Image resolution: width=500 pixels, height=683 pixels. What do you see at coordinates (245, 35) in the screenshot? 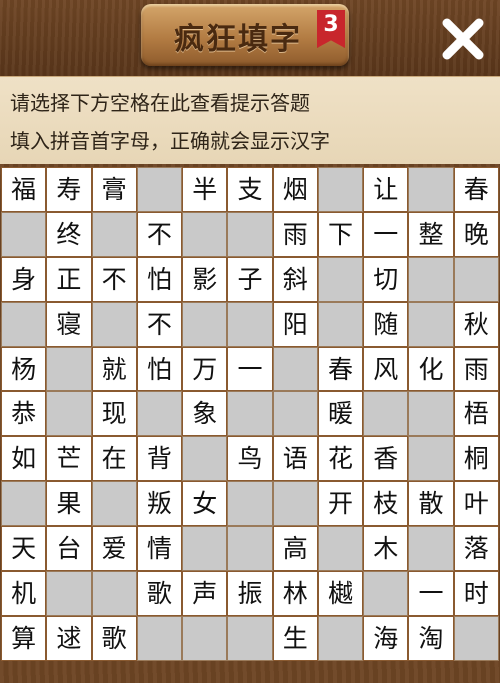
I see `game-title-plate: 疯狂填字 3` at bounding box center [245, 35].